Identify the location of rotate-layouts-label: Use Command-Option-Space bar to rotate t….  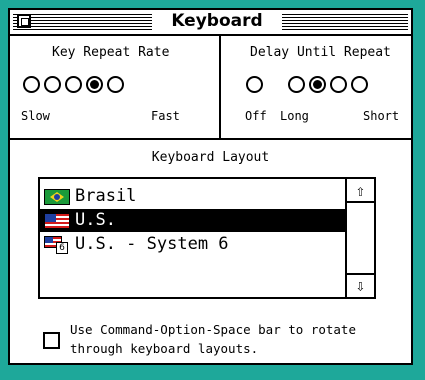
(213, 339).